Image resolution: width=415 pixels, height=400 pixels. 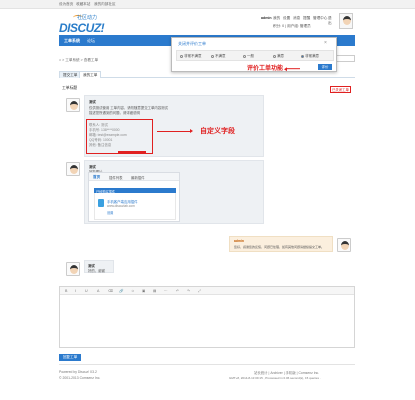 I want to click on user-avatar, so click(x=346, y=21).